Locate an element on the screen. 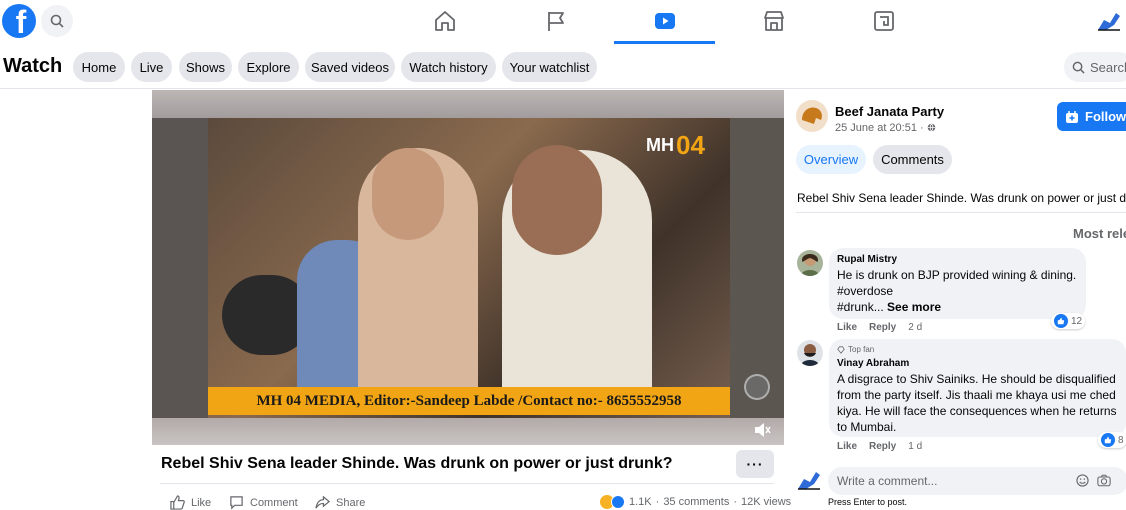 This screenshot has height=510, width=1126. camera-icon is located at coordinates (1104, 480).